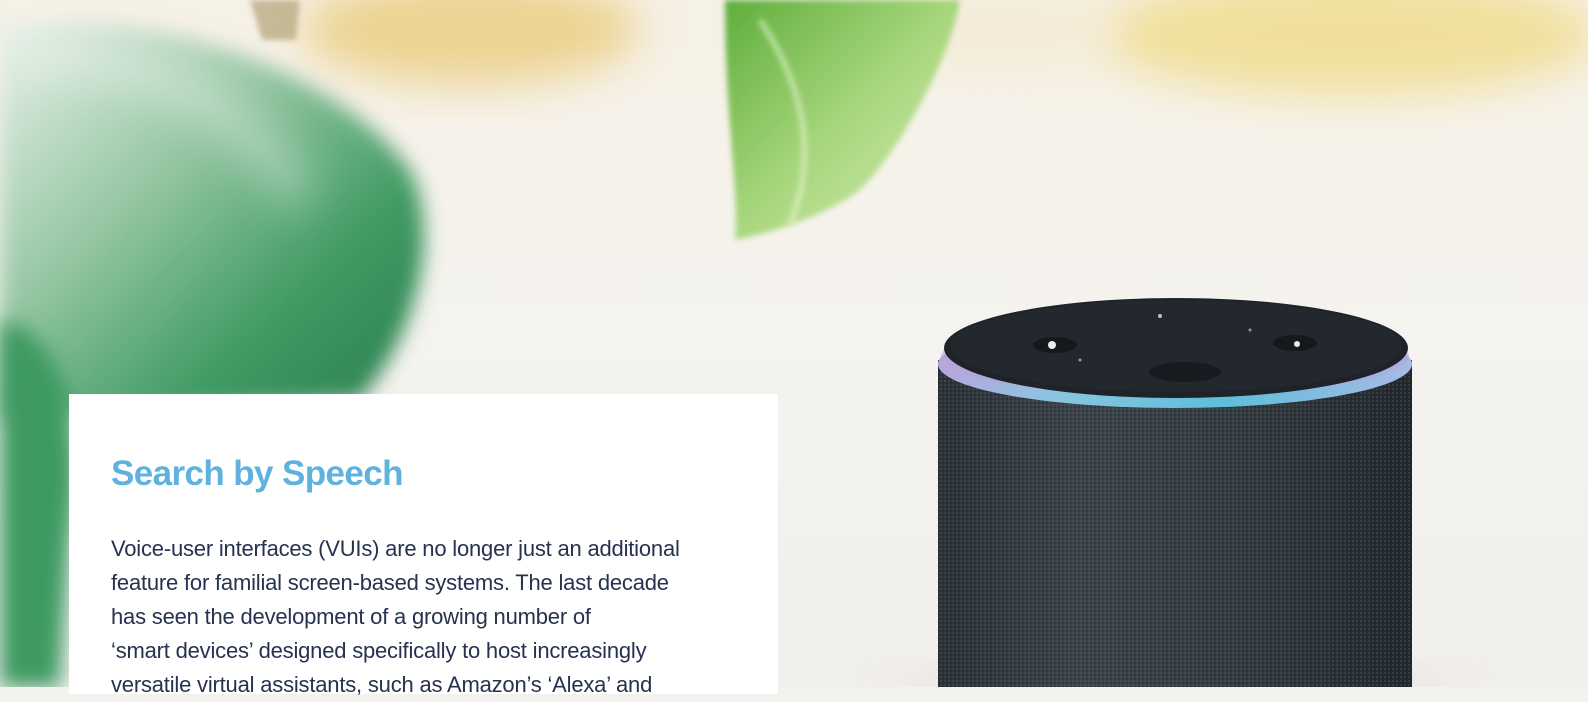  Describe the element at coordinates (257, 473) in the screenshot. I see `article-heading: Search by Speech` at that location.